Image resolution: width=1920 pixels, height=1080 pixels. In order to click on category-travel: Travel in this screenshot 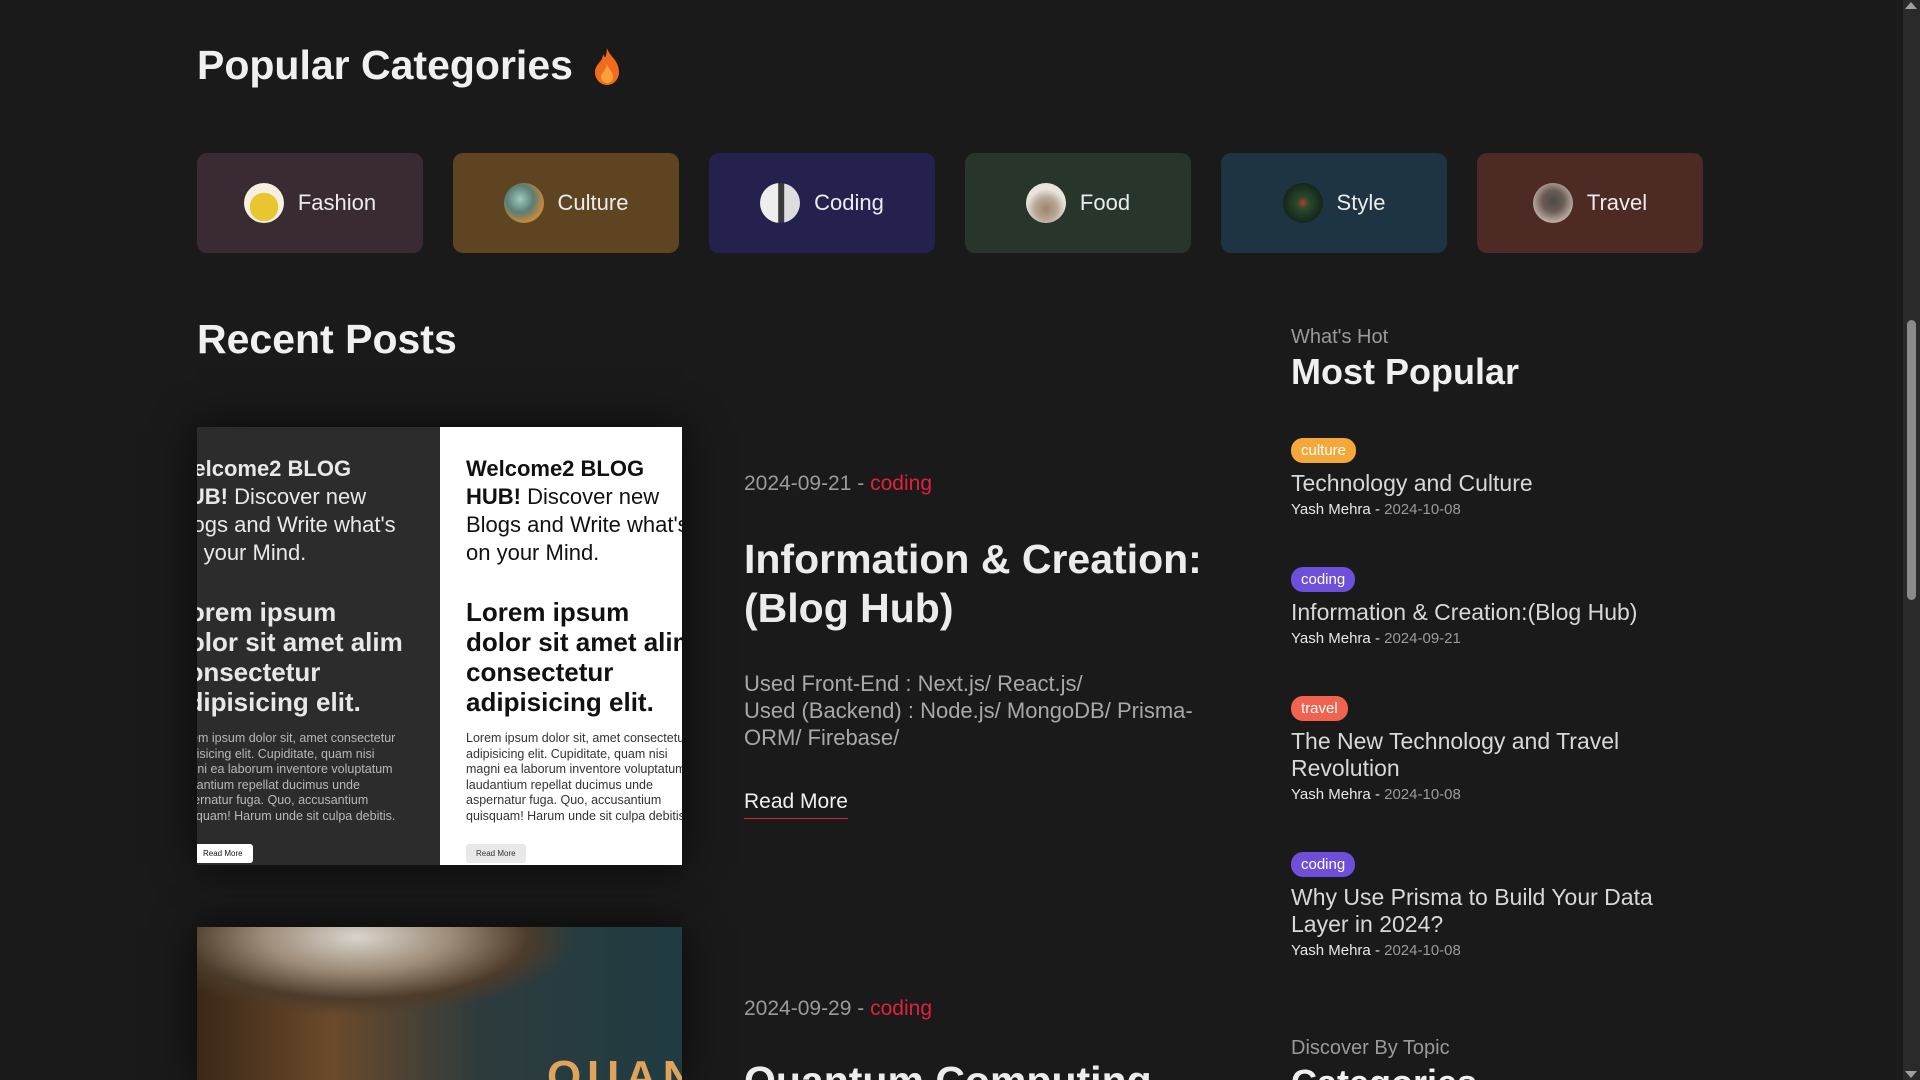, I will do `click(1590, 203)`.